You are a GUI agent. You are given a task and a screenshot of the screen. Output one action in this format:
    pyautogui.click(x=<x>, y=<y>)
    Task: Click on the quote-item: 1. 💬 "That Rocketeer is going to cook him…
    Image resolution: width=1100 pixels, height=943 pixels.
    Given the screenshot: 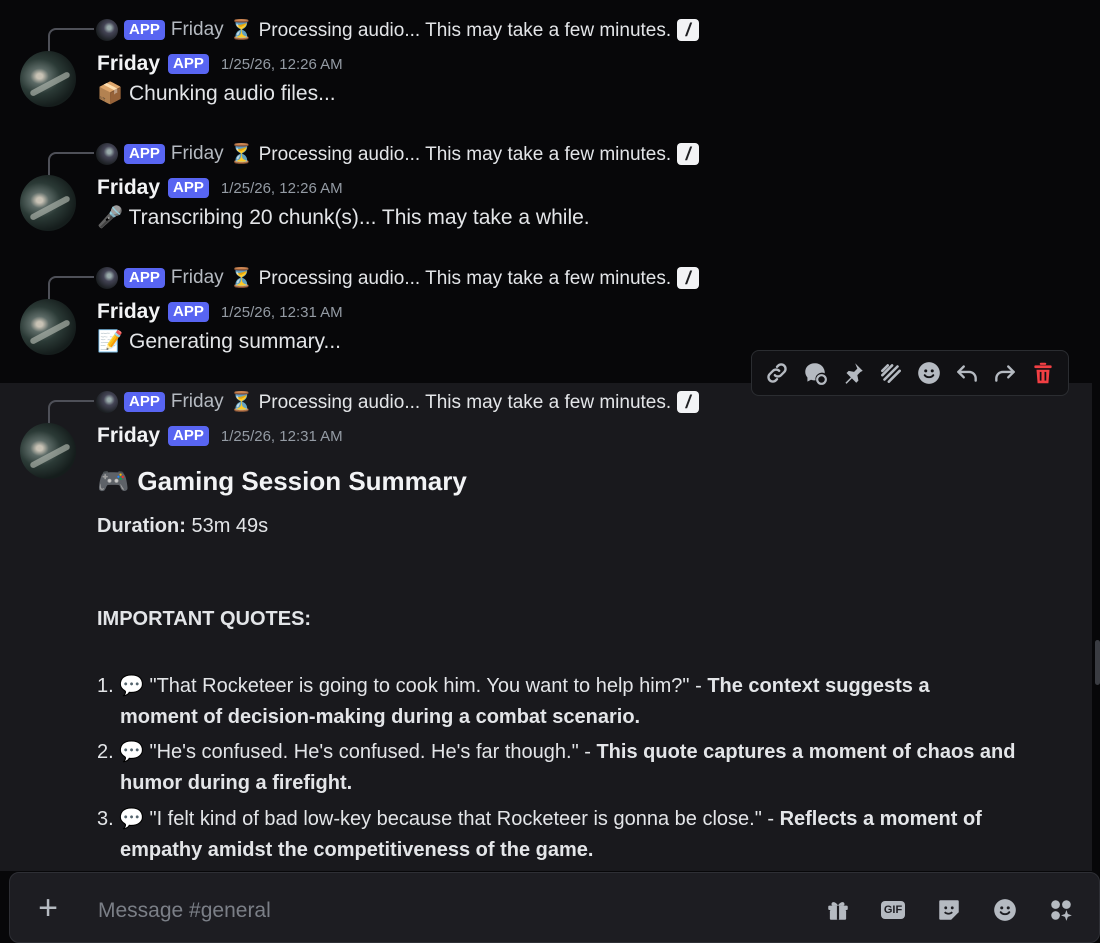 What is the action you would take?
    pyautogui.click(x=584, y=702)
    